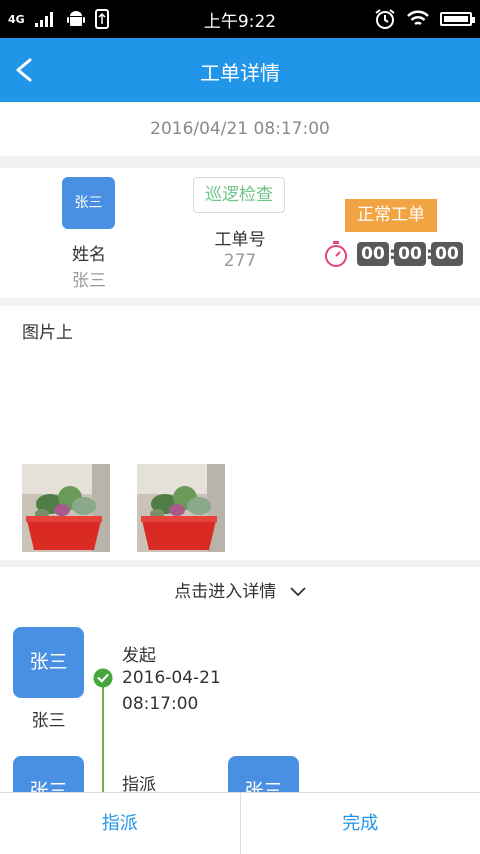 This screenshot has width=480, height=854. I want to click on date-bar: 2016/04/21 08:17:00, so click(240, 129).